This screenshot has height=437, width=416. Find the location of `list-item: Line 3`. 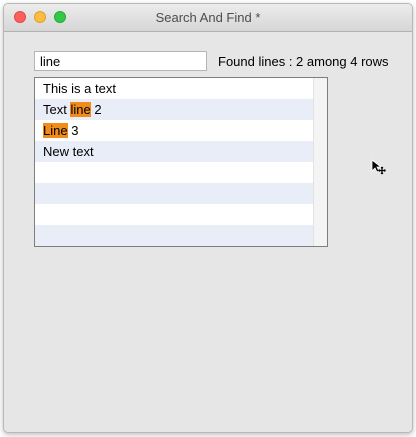

list-item: Line 3 is located at coordinates (174, 130).